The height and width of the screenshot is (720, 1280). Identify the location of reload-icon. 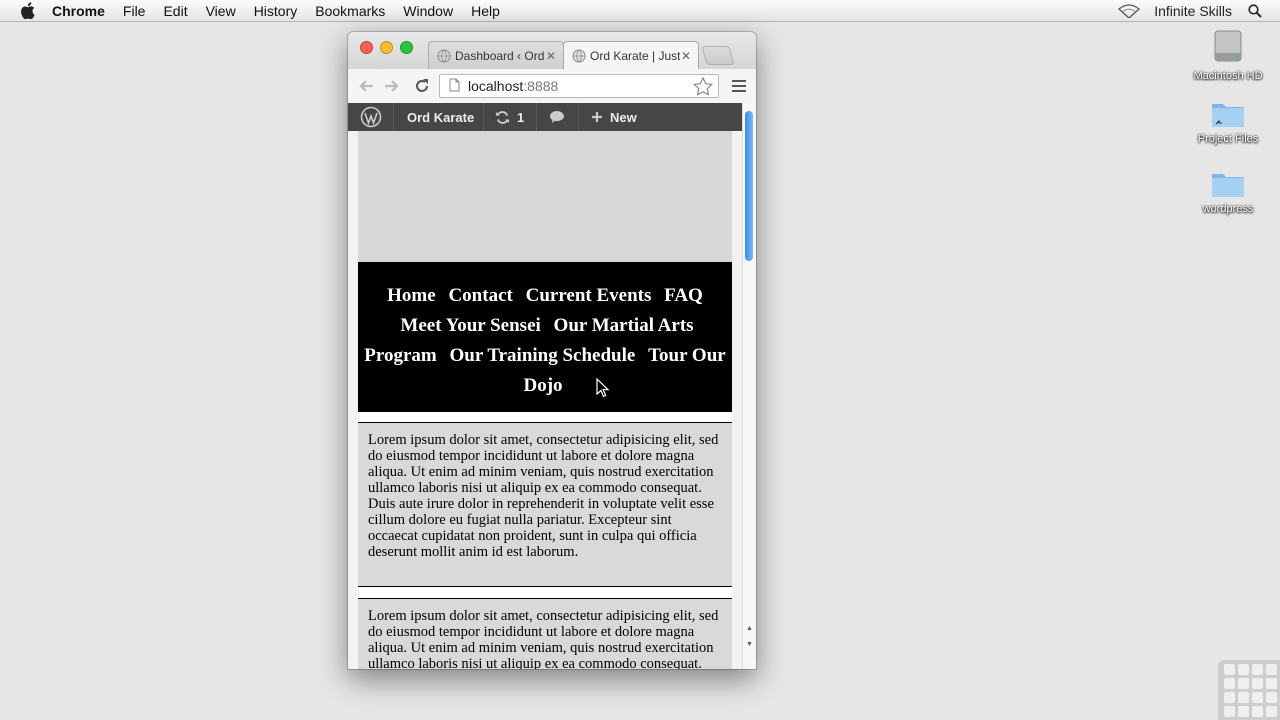
(422, 86).